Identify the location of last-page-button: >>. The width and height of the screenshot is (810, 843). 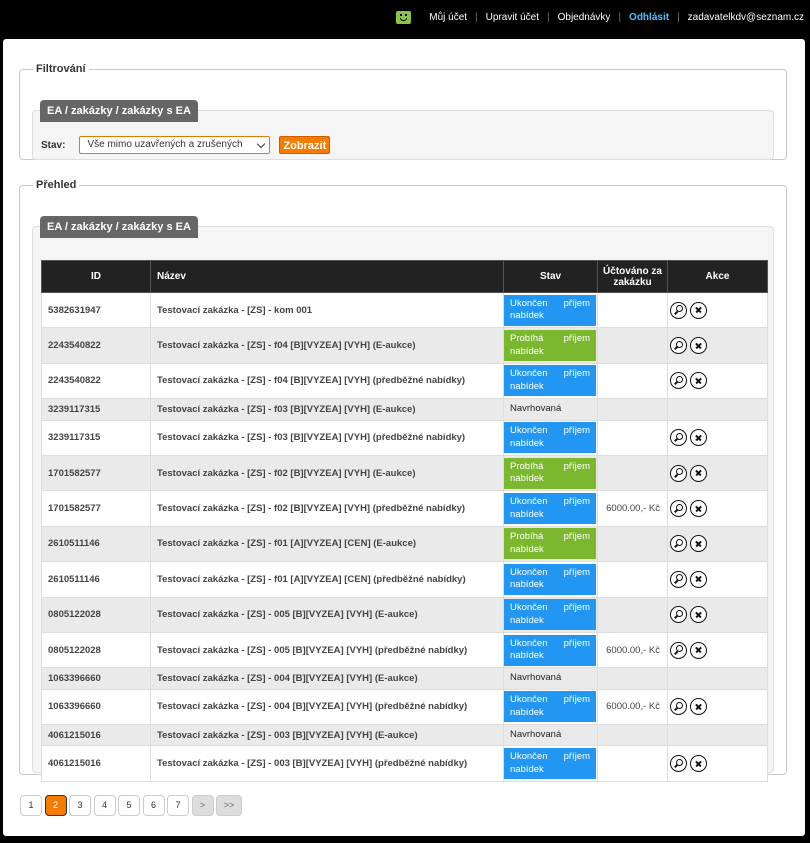
(229, 805).